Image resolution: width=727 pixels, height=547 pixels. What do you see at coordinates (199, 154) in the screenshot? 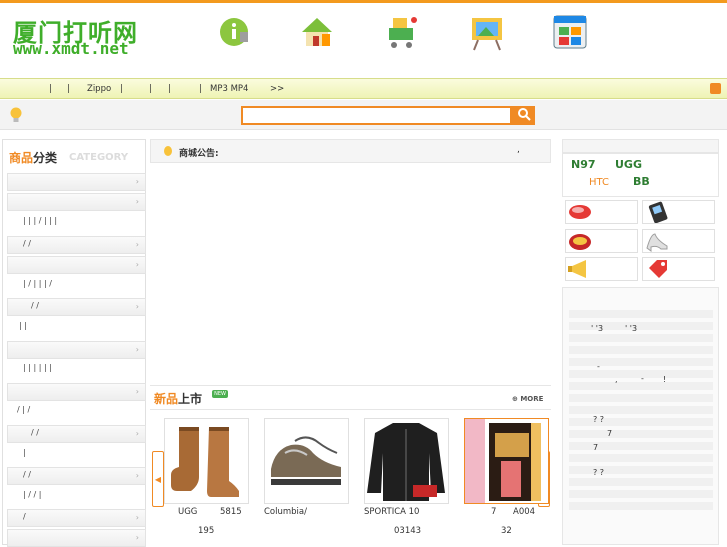
I see `notice-label: 商城公告:` at bounding box center [199, 154].